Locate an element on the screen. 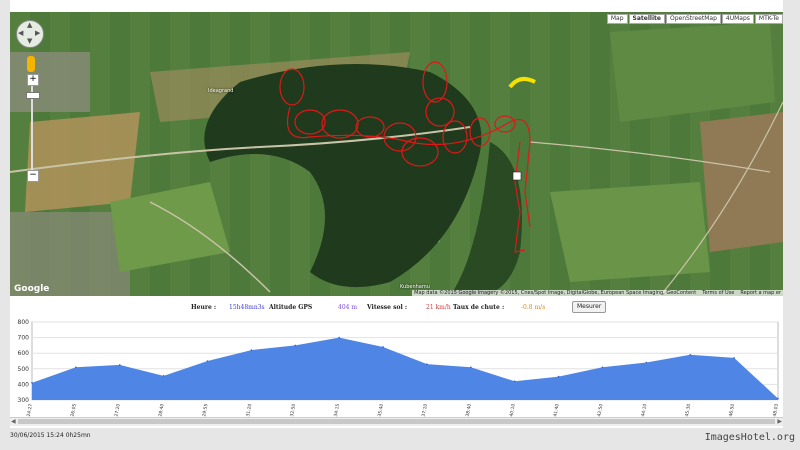 The image size is (800, 450). zoom-slider-handle is located at coordinates (33, 95).